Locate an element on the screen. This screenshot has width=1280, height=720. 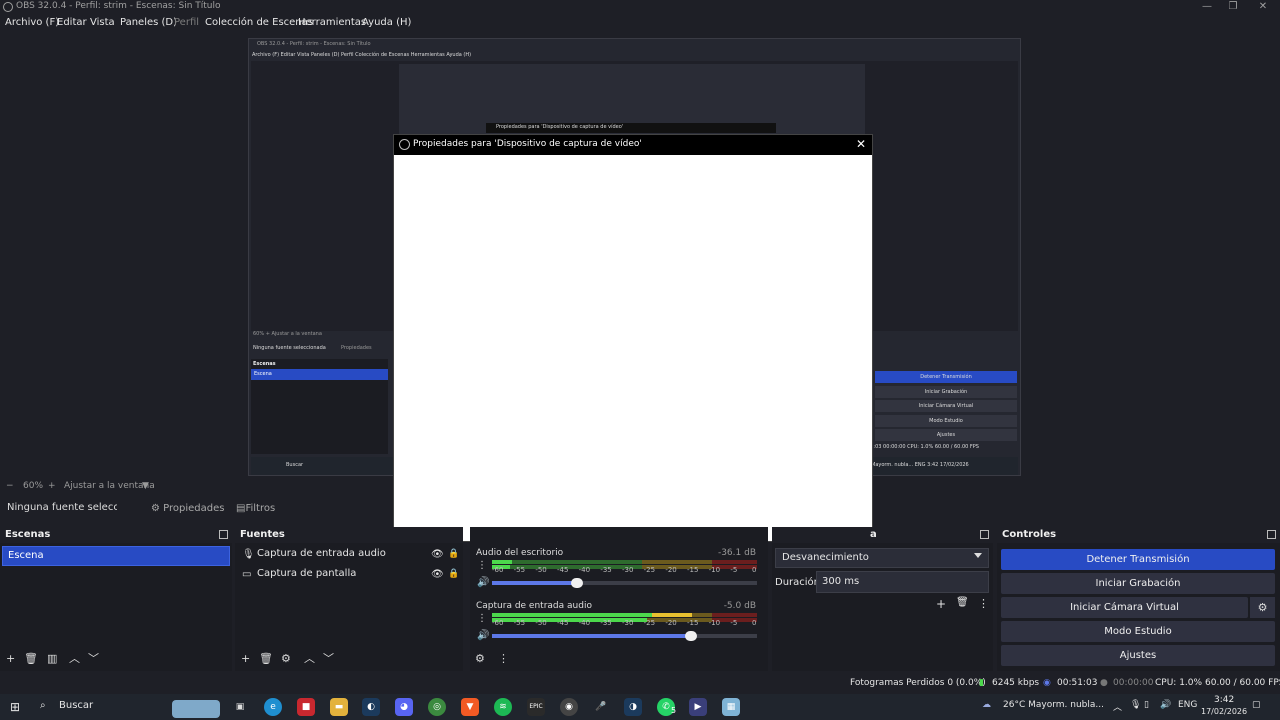
microphone-app-icon: 🎤 is located at coordinates (601, 707).